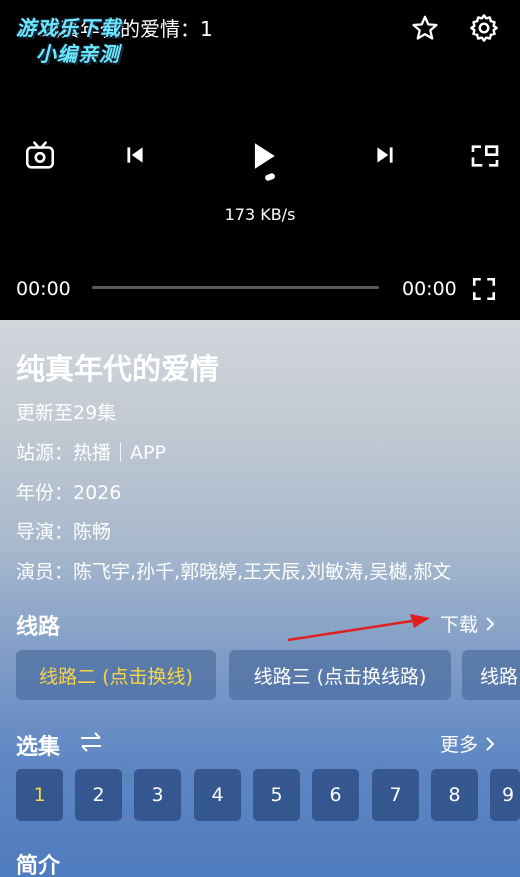 This screenshot has width=520, height=877. I want to click on episode-button: 1, so click(39, 795).